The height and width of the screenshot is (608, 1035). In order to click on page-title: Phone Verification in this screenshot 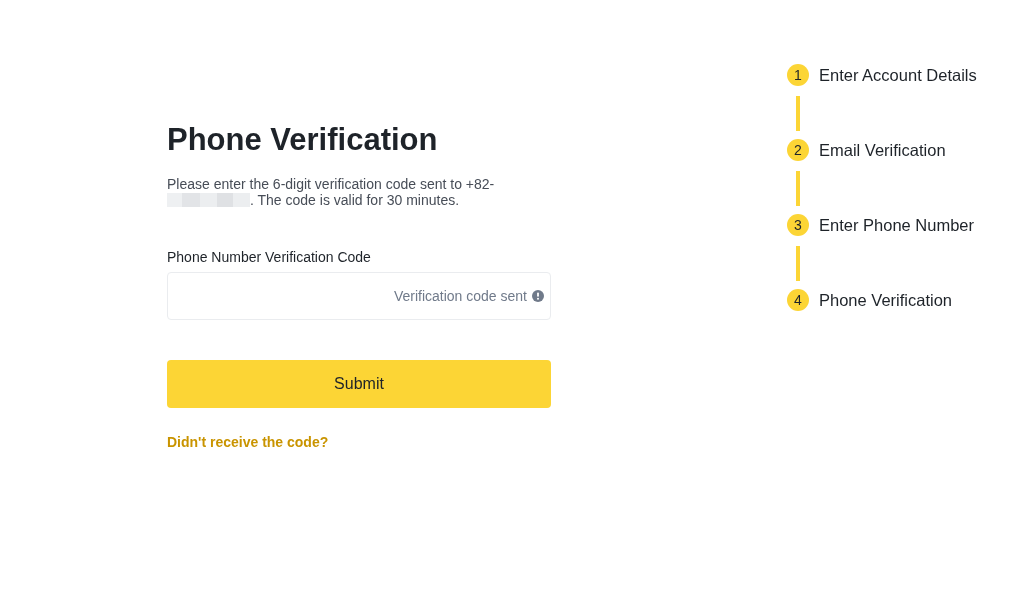, I will do `click(303, 140)`.